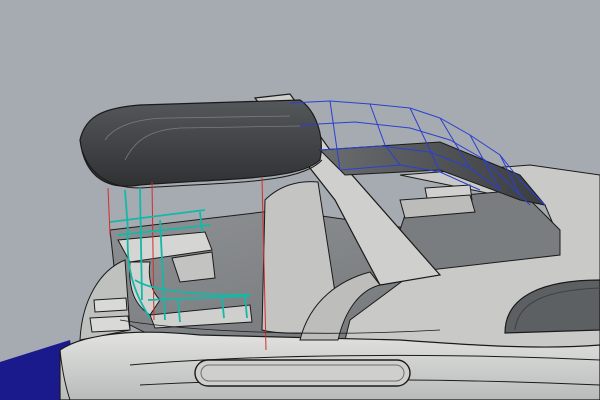 The height and width of the screenshot is (400, 600). What do you see at coordinates (105, 300) in the screenshot?
I see `stern-steps` at bounding box center [105, 300].